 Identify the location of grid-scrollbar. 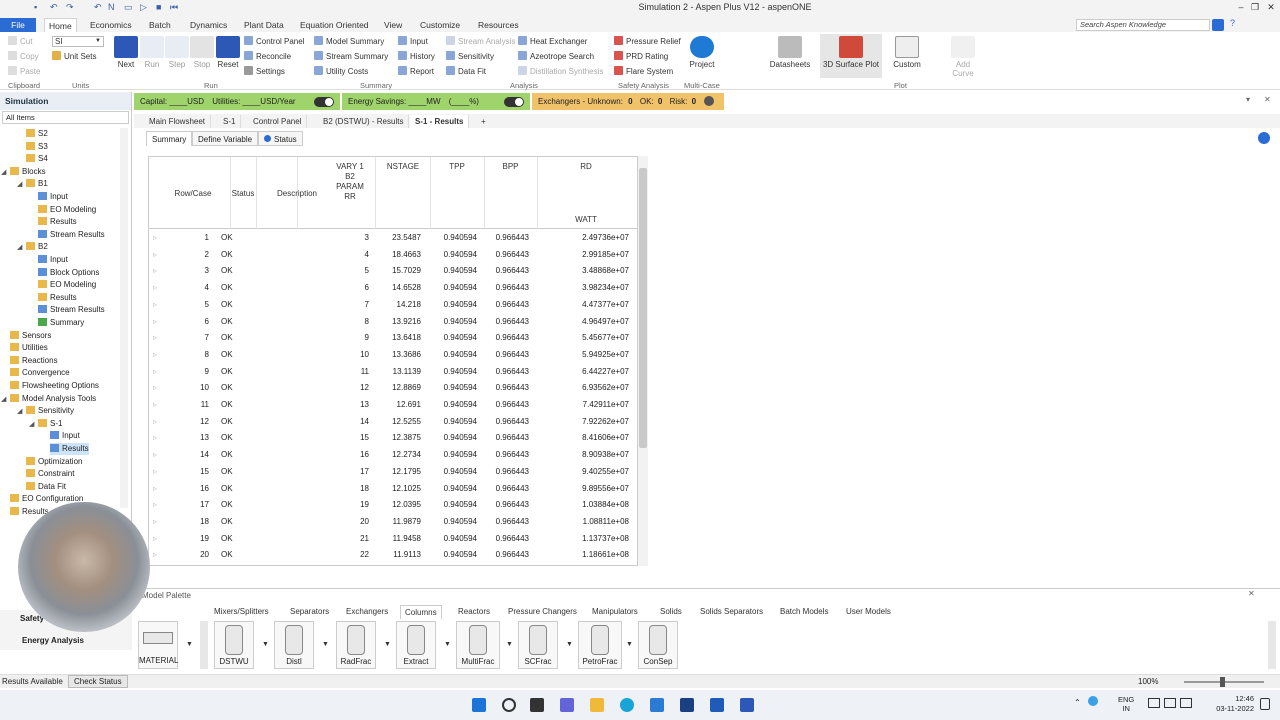
(643, 361).